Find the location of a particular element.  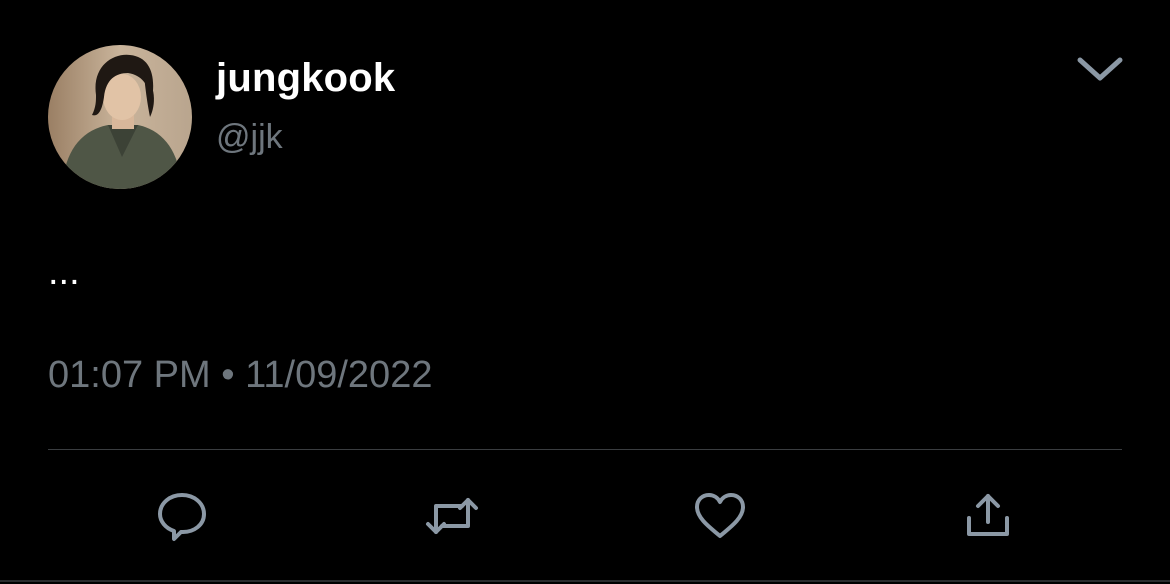

more-menu-button is located at coordinates (1100, 70).